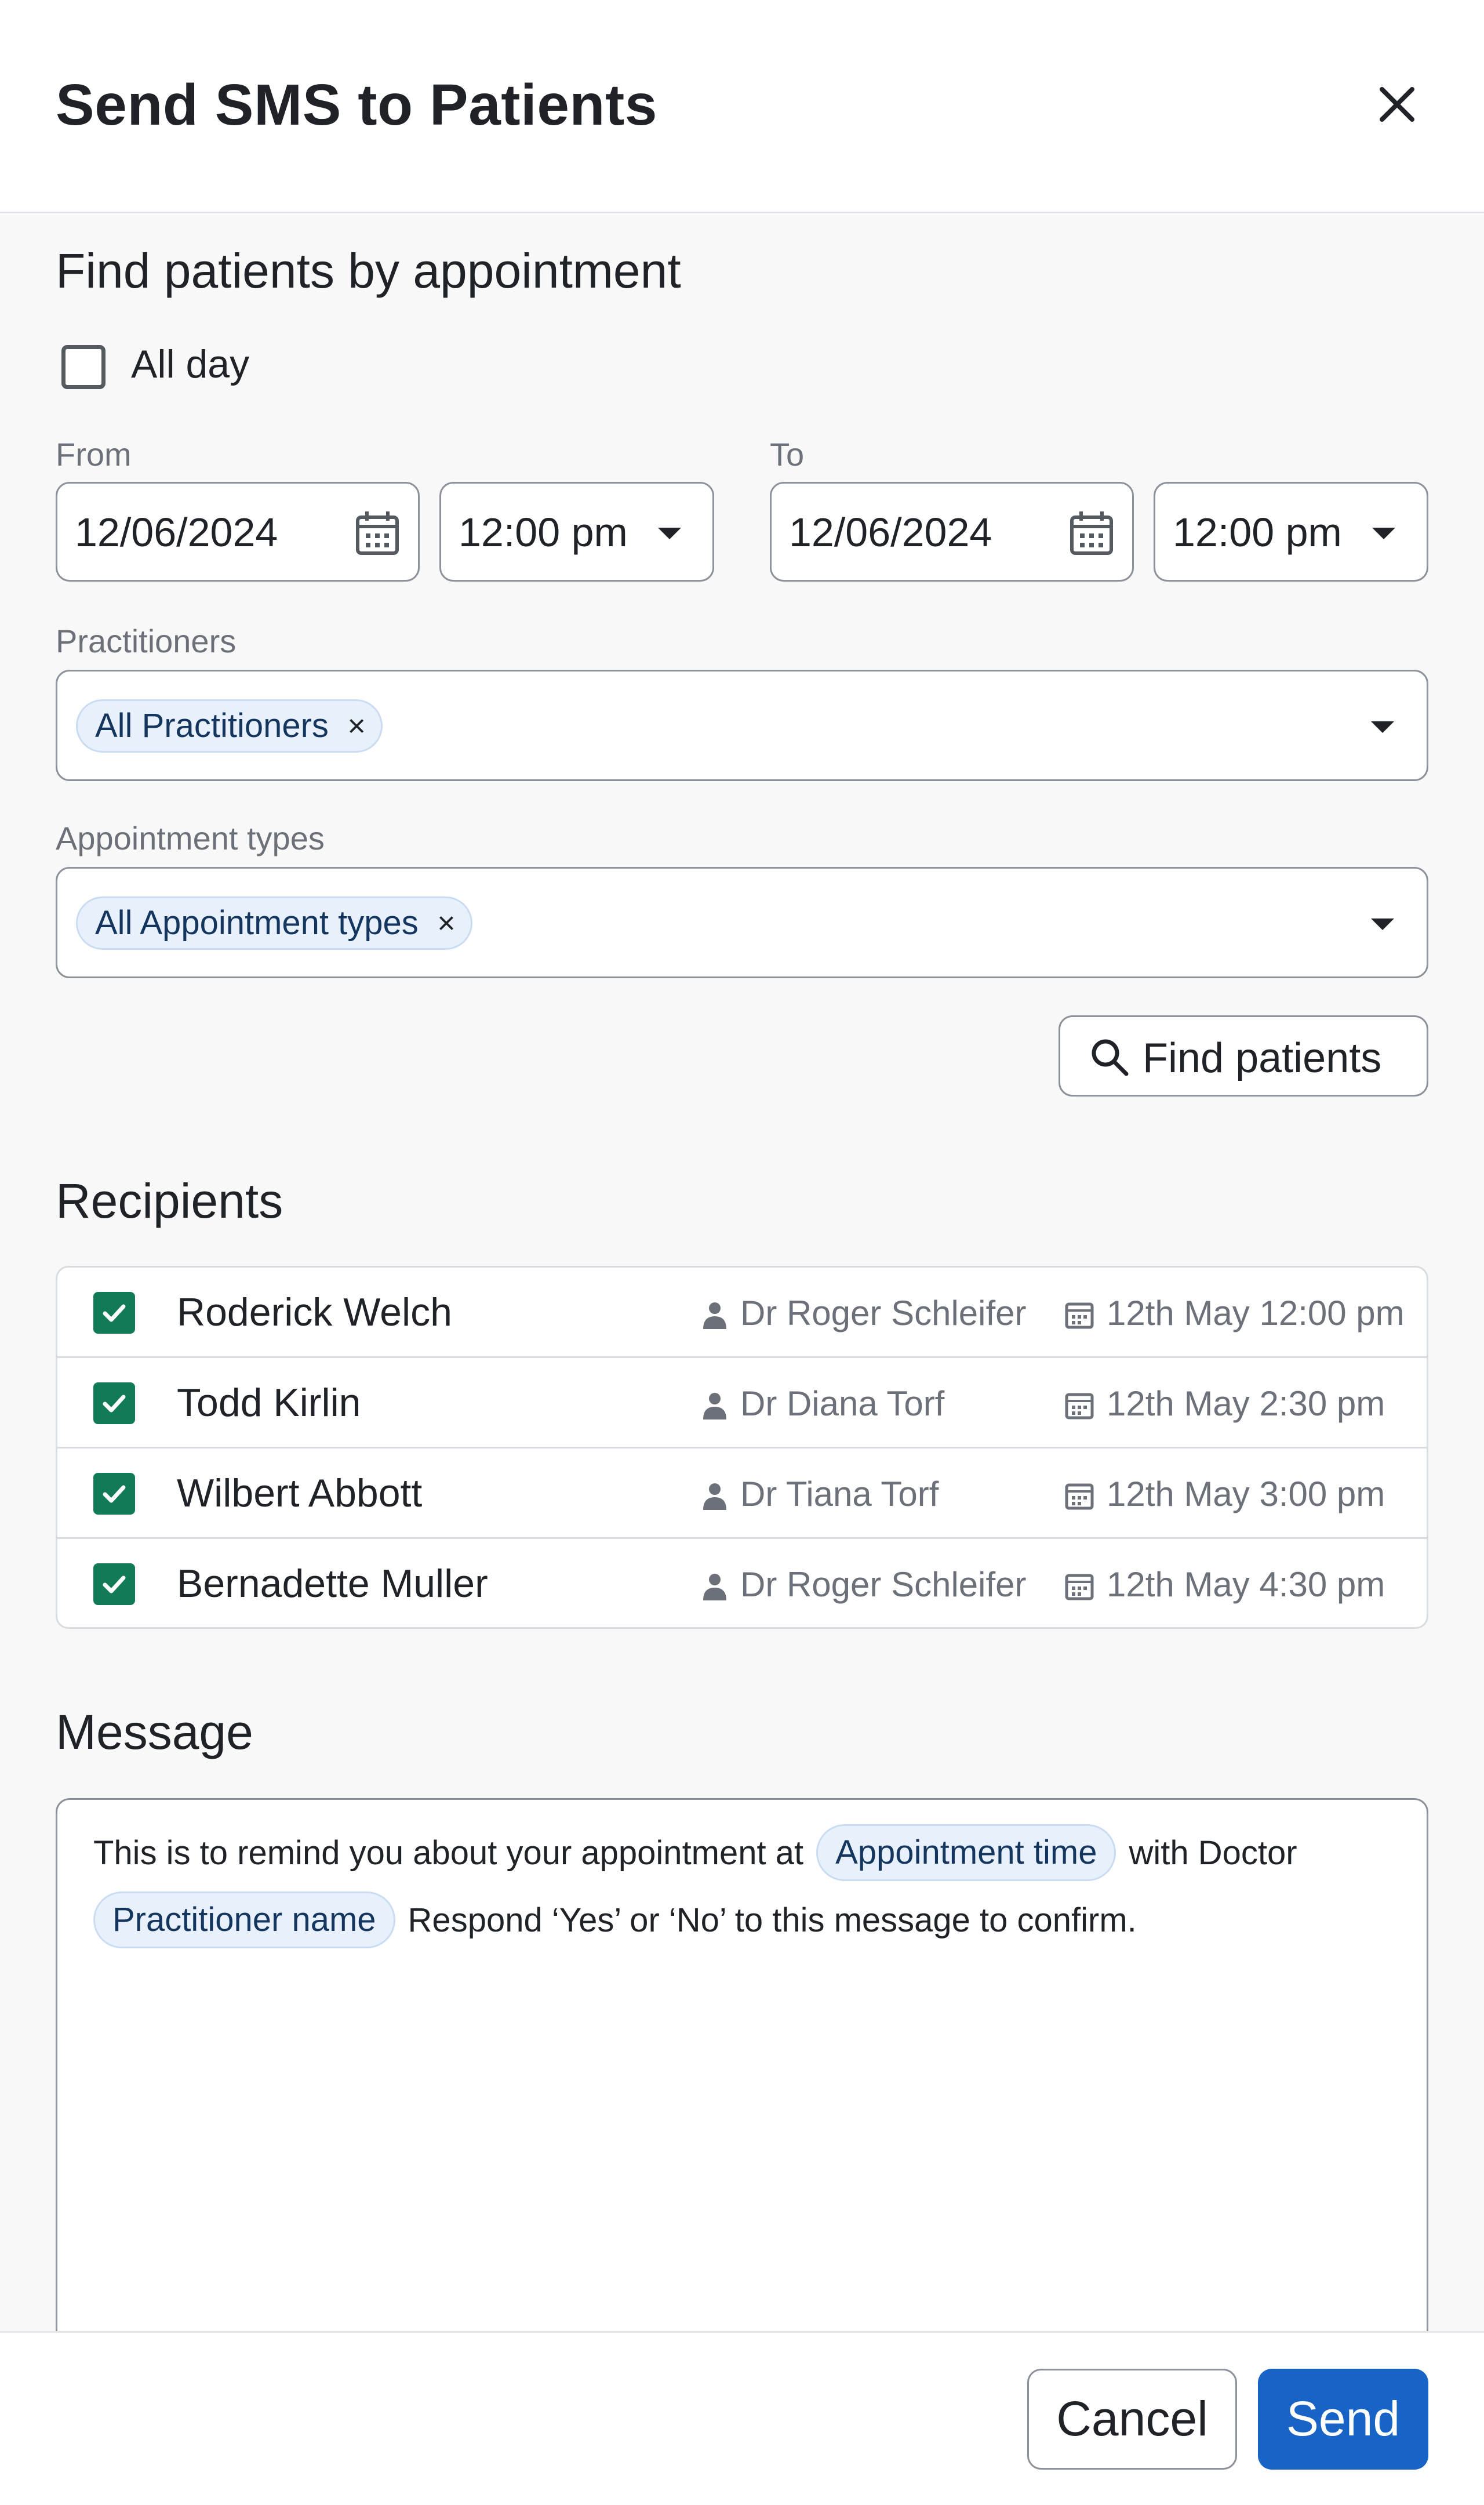 This screenshot has width=1484, height=2505. What do you see at coordinates (788, 455) in the screenshot?
I see `to-label: To` at bounding box center [788, 455].